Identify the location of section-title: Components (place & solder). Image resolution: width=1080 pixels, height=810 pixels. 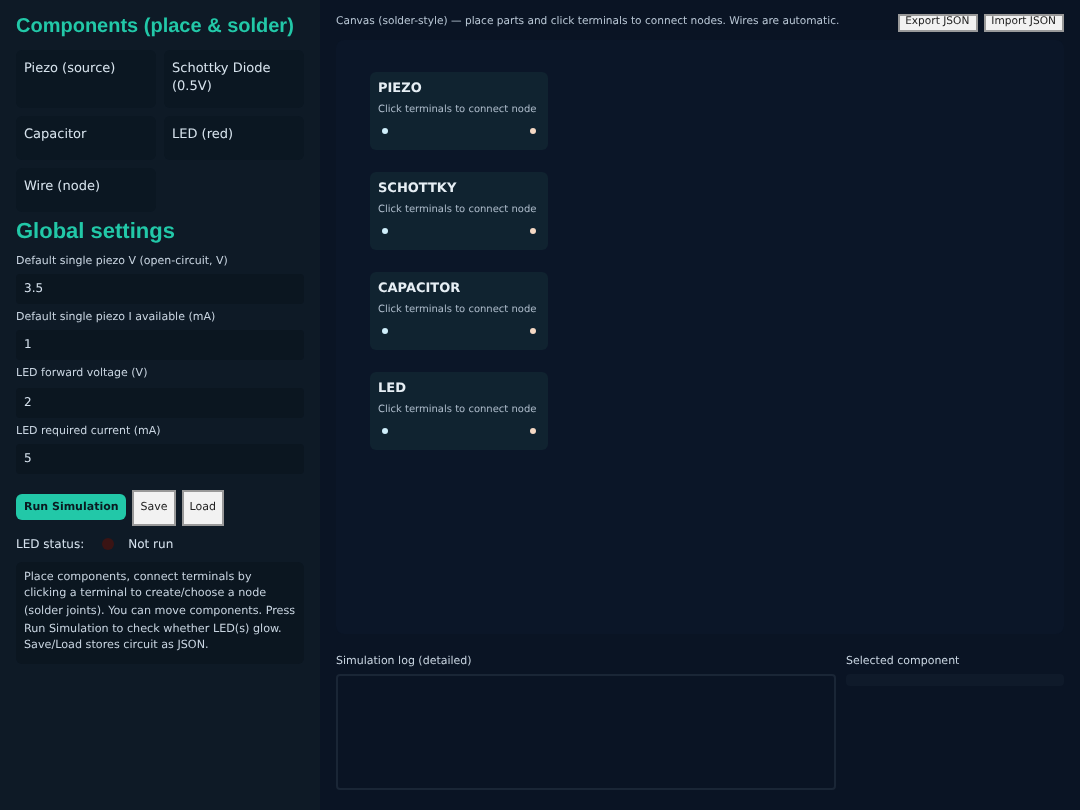
(156, 28).